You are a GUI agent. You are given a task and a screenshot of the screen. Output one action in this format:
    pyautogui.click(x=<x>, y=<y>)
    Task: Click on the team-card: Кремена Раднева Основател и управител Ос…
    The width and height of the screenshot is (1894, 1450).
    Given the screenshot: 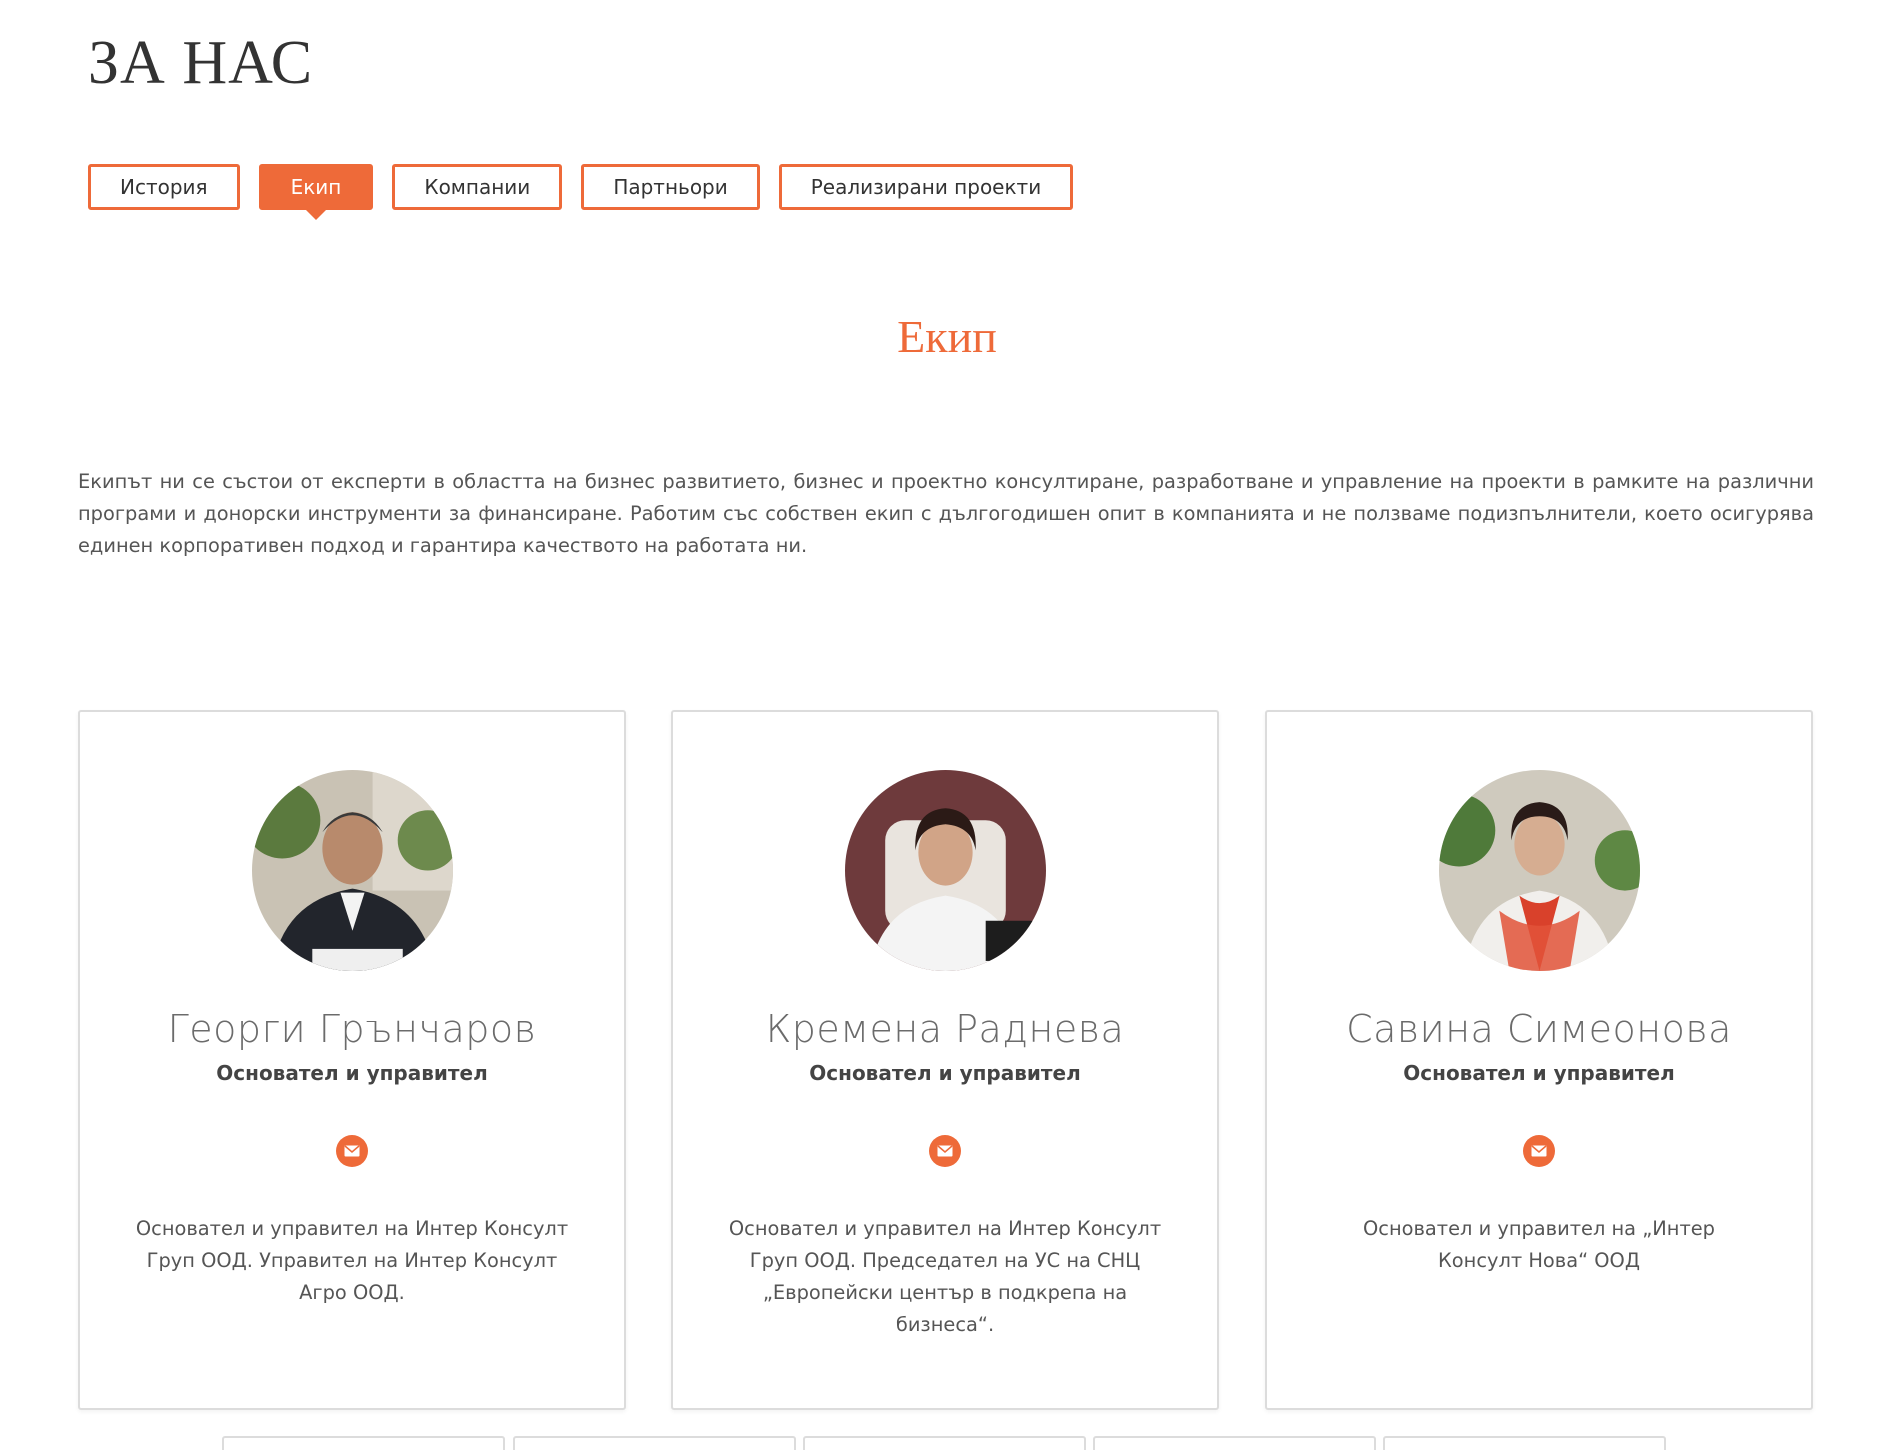 What is the action you would take?
    pyautogui.click(x=945, y=1060)
    